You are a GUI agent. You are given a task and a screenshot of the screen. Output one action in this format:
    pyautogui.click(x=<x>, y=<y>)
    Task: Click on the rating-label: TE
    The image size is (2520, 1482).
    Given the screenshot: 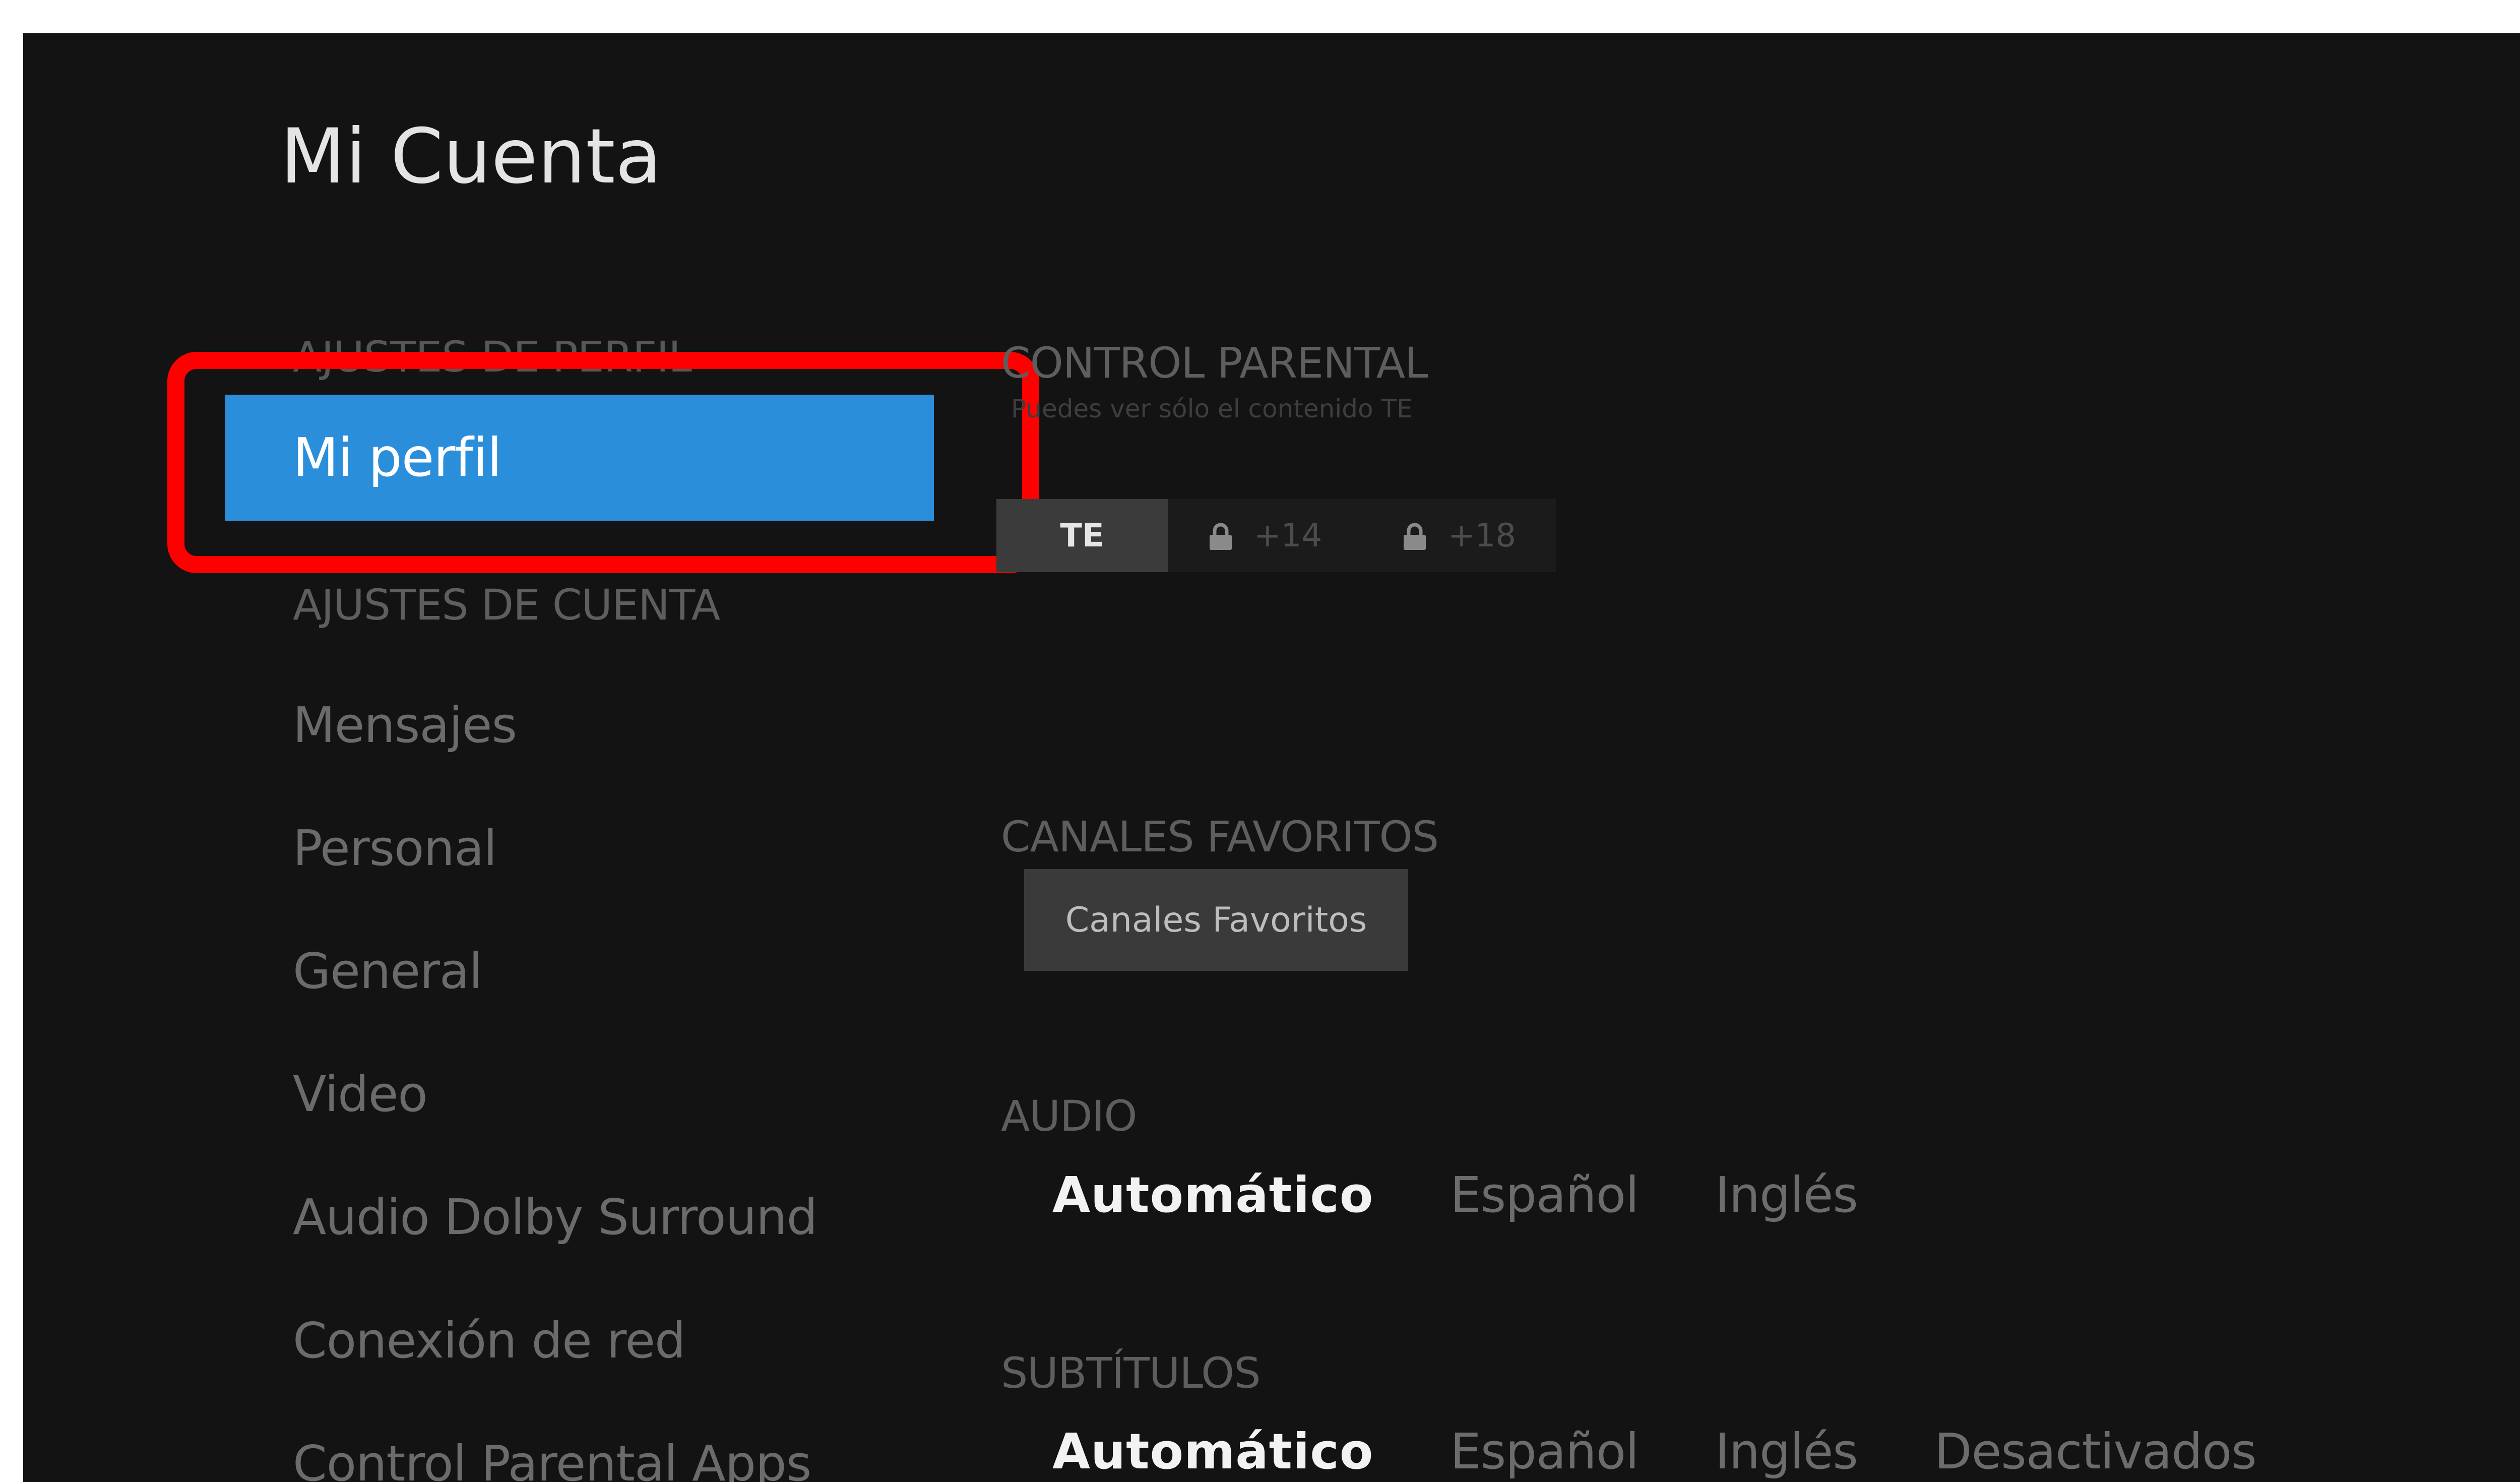 What is the action you would take?
    pyautogui.click(x=1082, y=535)
    